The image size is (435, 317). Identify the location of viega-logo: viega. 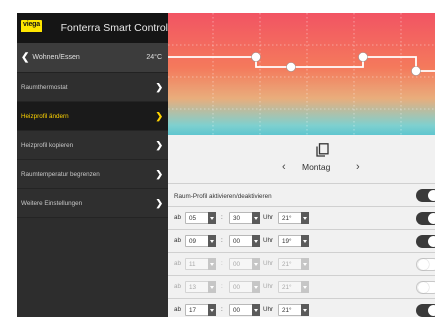
(31, 28).